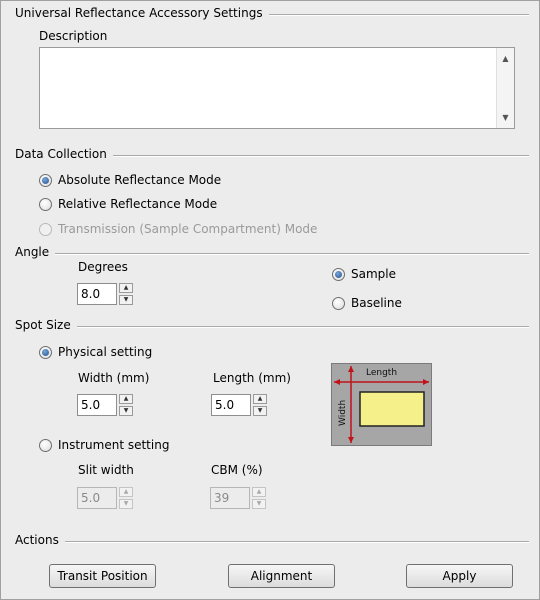 This screenshot has width=540, height=600. I want to click on spot-size-divider, so click(272, 327).